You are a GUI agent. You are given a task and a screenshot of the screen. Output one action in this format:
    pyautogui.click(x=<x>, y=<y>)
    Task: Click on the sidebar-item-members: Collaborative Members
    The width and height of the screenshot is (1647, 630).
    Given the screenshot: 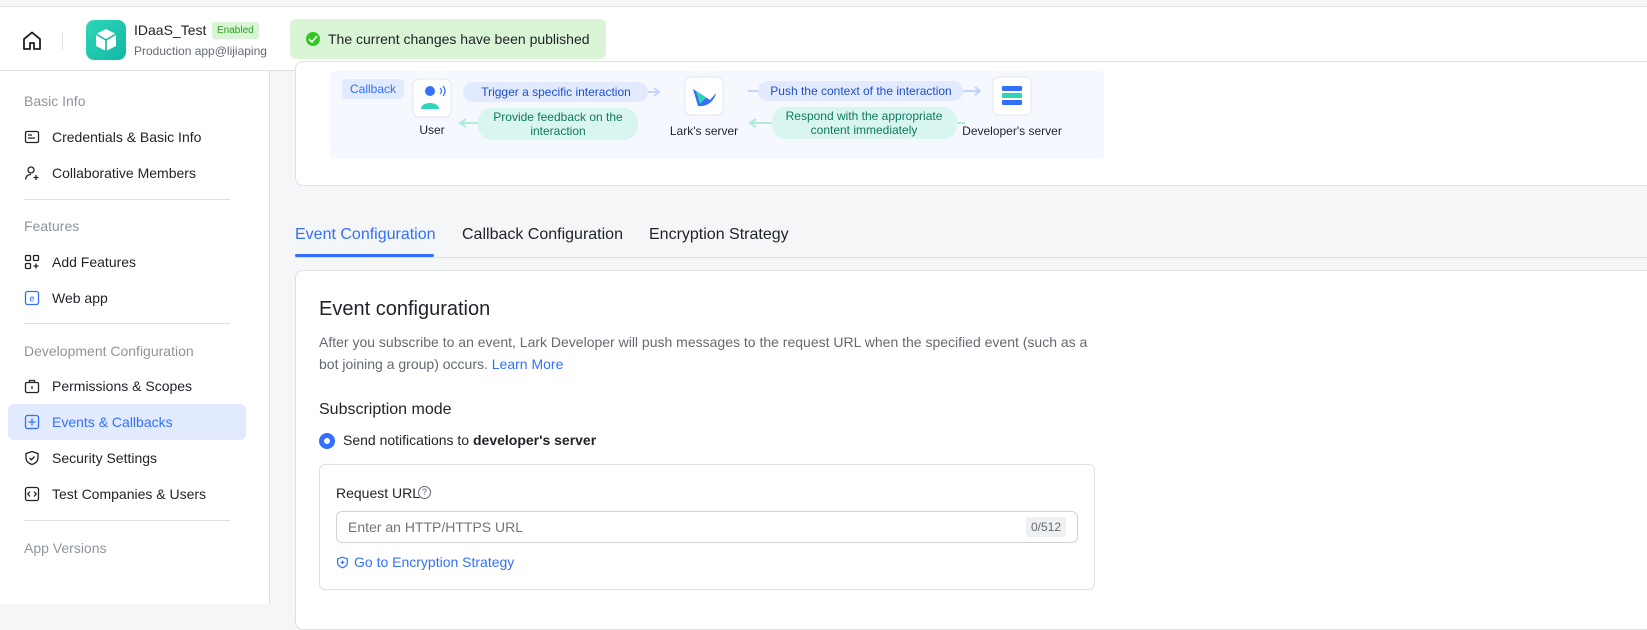 What is the action you would take?
    pyautogui.click(x=127, y=173)
    